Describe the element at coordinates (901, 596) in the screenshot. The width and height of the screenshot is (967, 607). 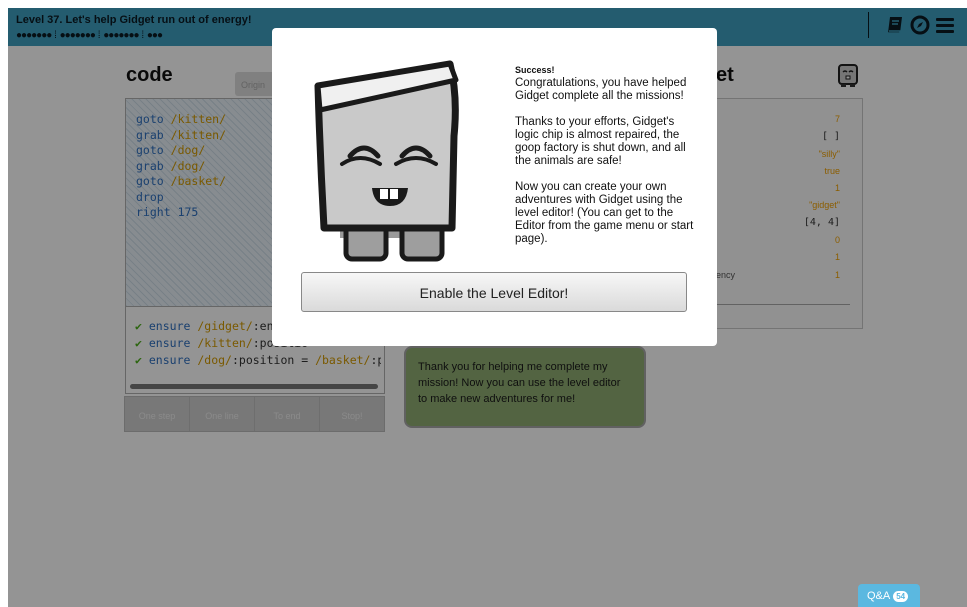
I see `qa-count-badge: 54` at that location.